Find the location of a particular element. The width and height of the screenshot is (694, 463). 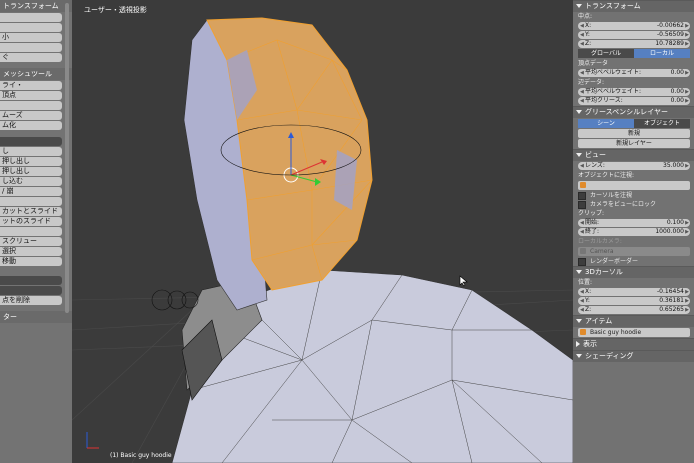

clip-start-field: ◀ 開始: 0.100 ▶ is located at coordinates (634, 223).